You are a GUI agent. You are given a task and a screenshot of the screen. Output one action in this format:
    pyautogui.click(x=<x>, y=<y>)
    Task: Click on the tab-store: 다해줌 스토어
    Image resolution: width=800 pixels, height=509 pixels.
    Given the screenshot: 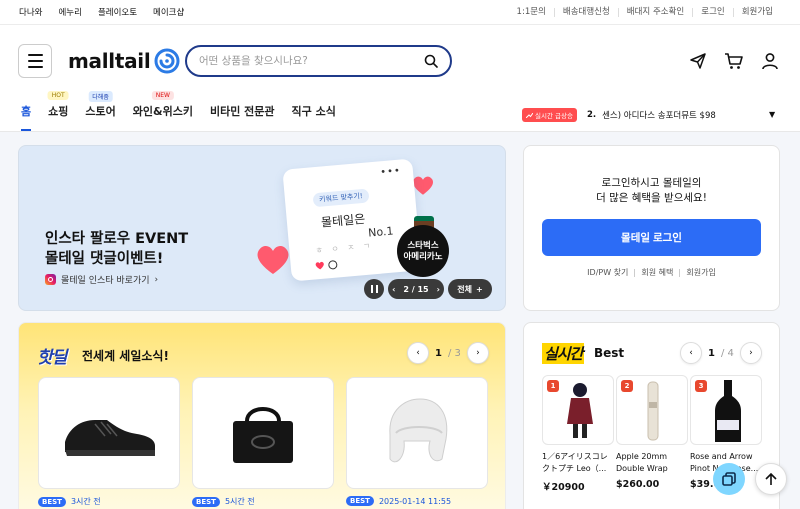 What is the action you would take?
    pyautogui.click(x=100, y=111)
    